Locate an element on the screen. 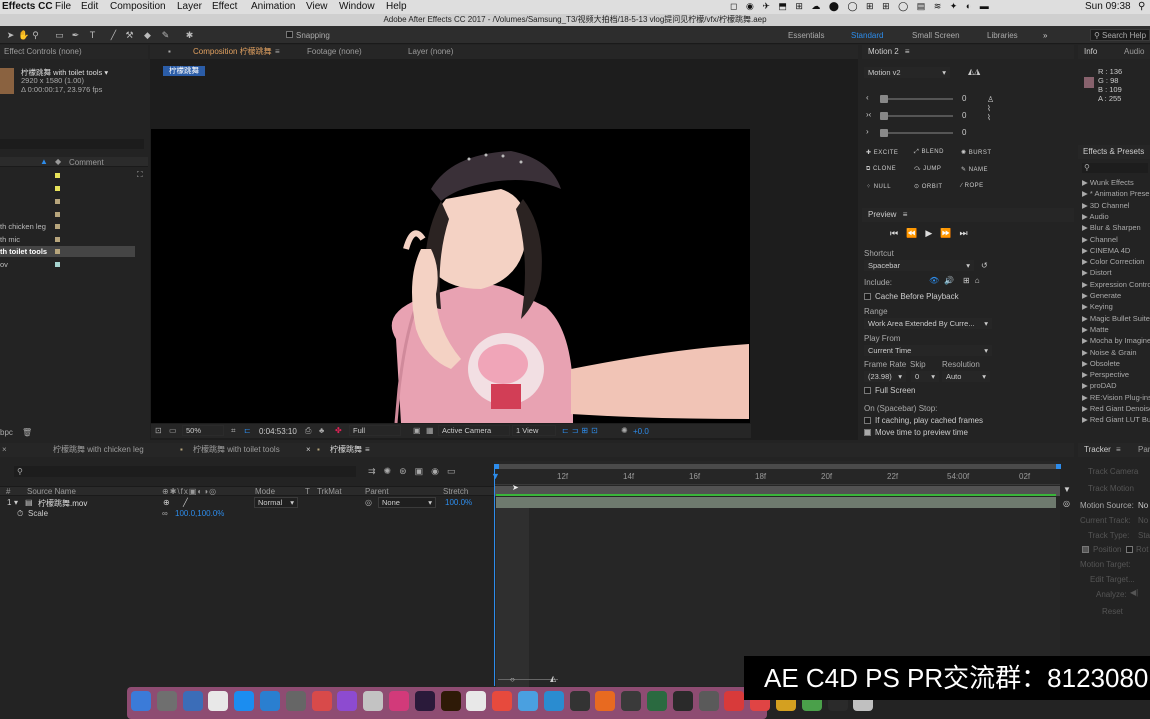 This screenshot has width=1150, height=719. next-frame-icon: ⏩ is located at coordinates (949, 233).